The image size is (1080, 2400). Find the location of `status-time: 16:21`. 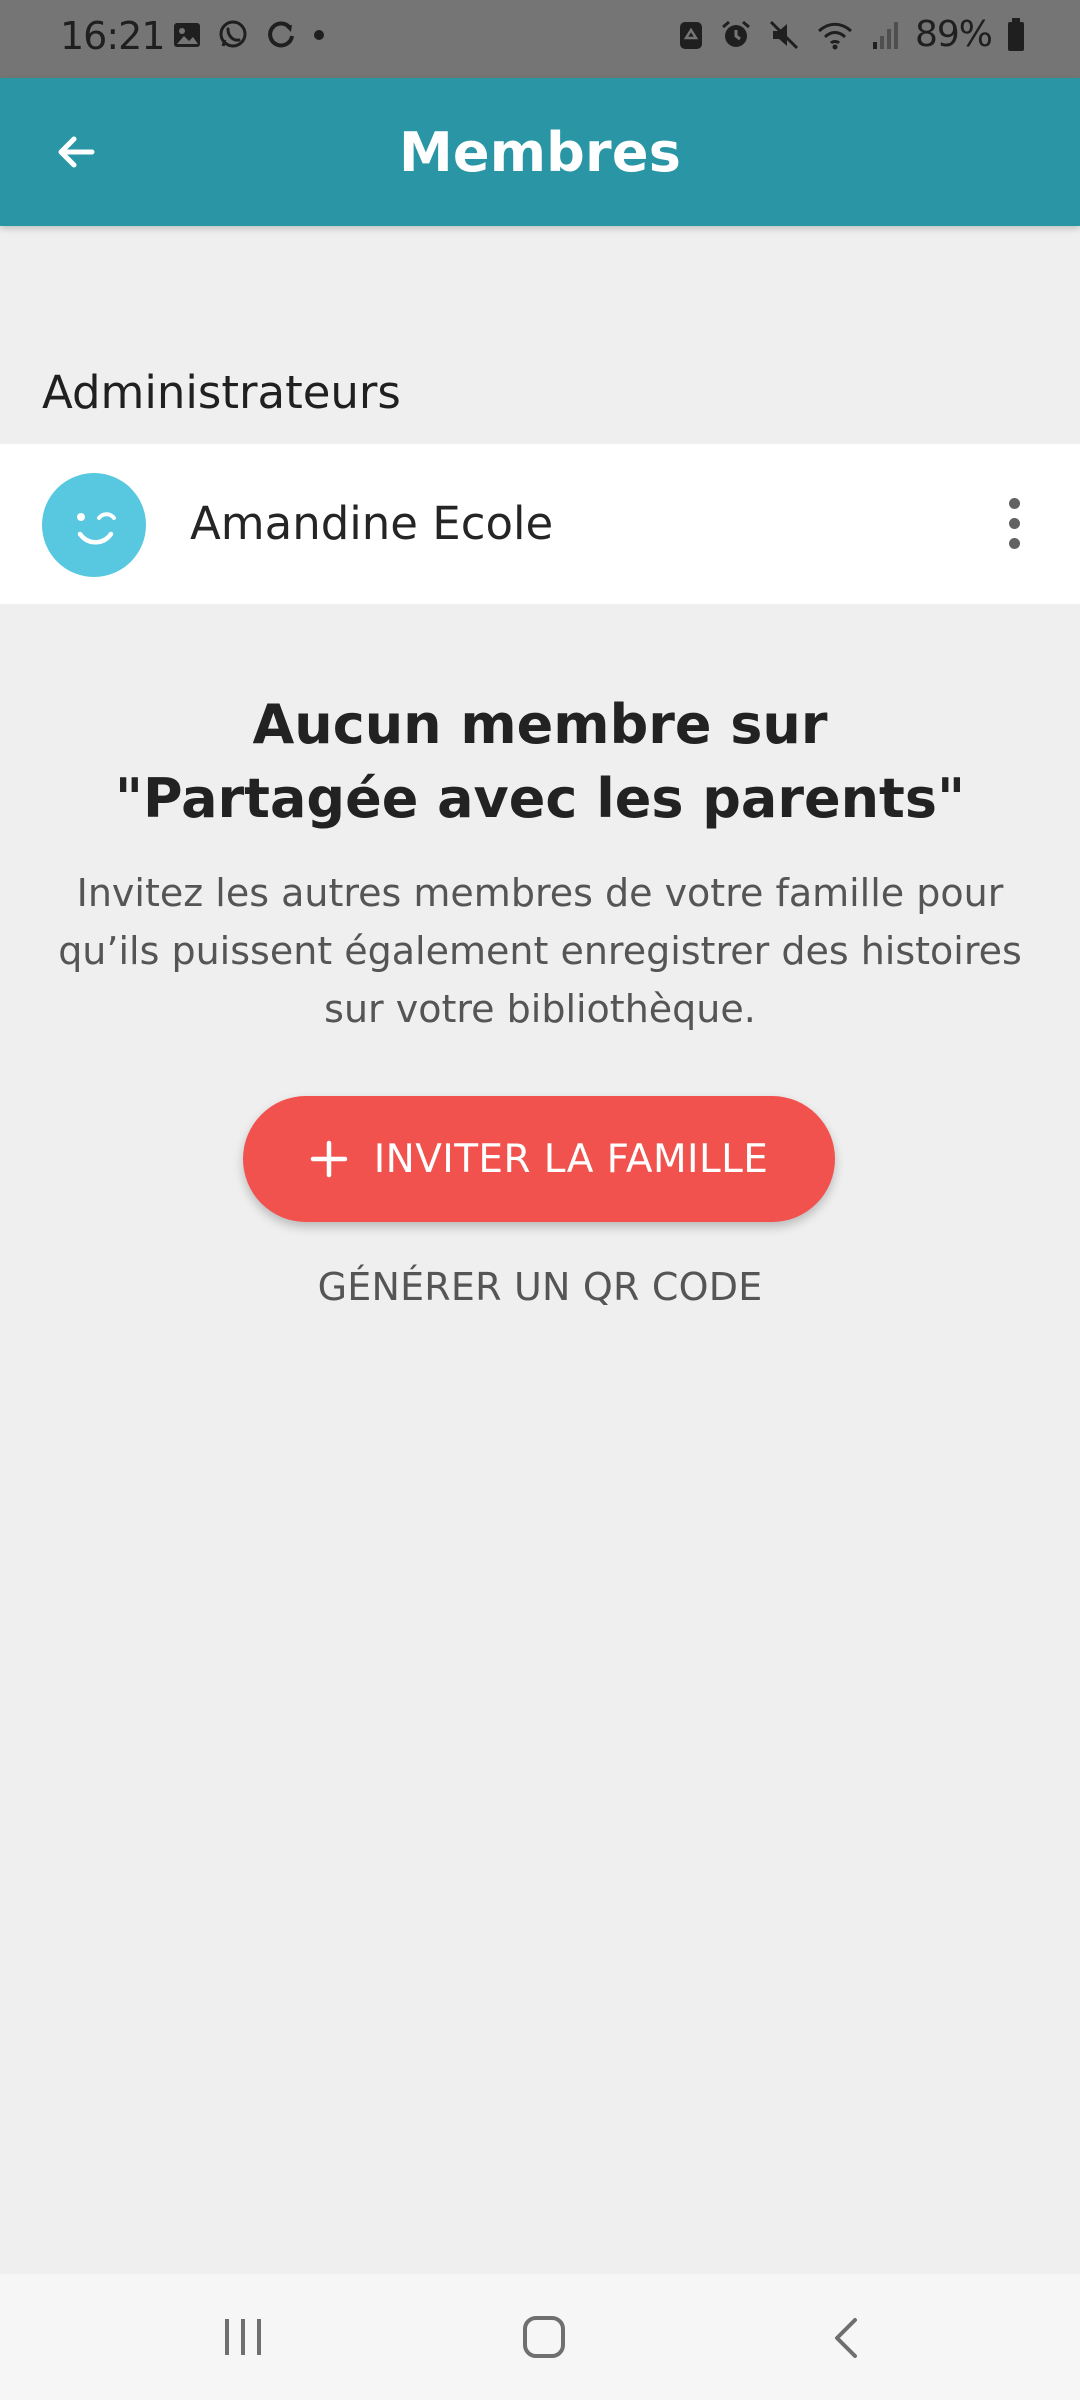

status-time: 16:21 is located at coordinates (113, 36).